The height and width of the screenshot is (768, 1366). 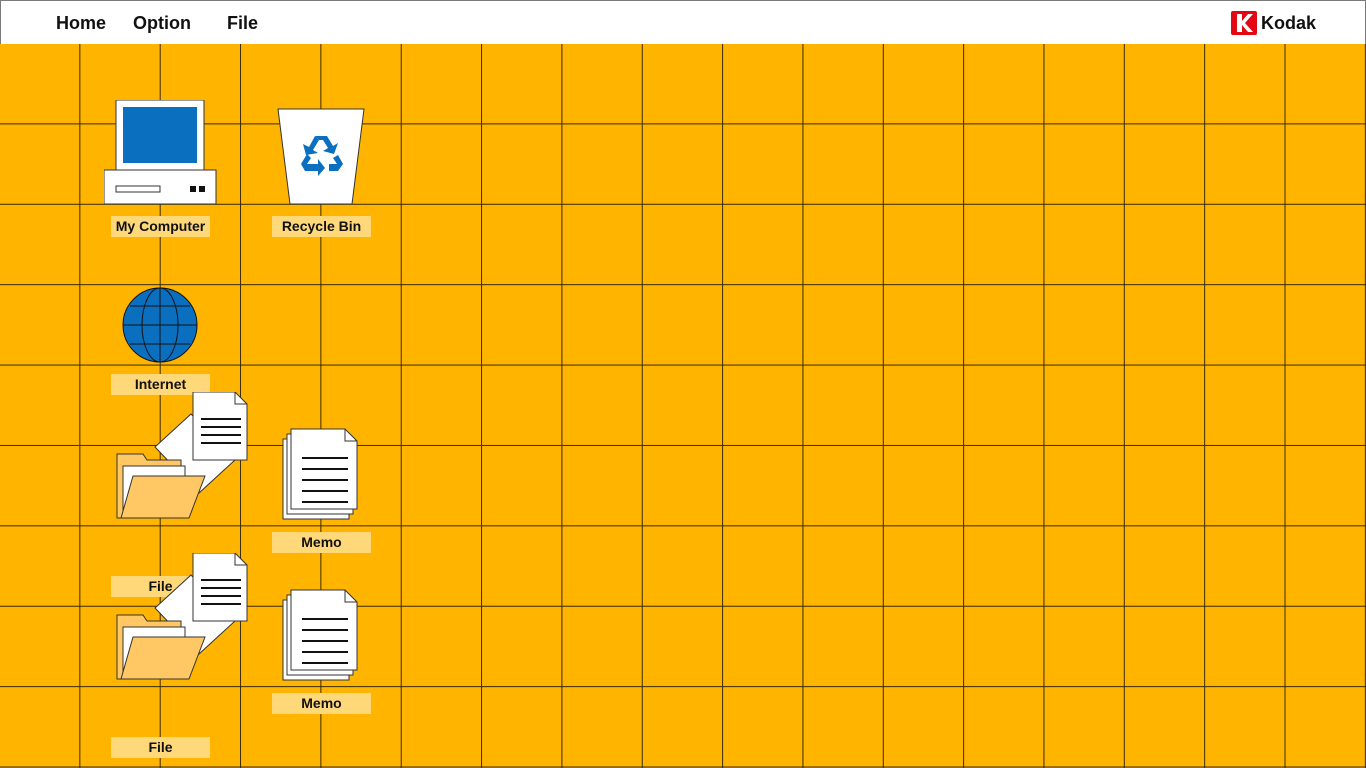 What do you see at coordinates (81, 23) in the screenshot?
I see `menu-home: Home` at bounding box center [81, 23].